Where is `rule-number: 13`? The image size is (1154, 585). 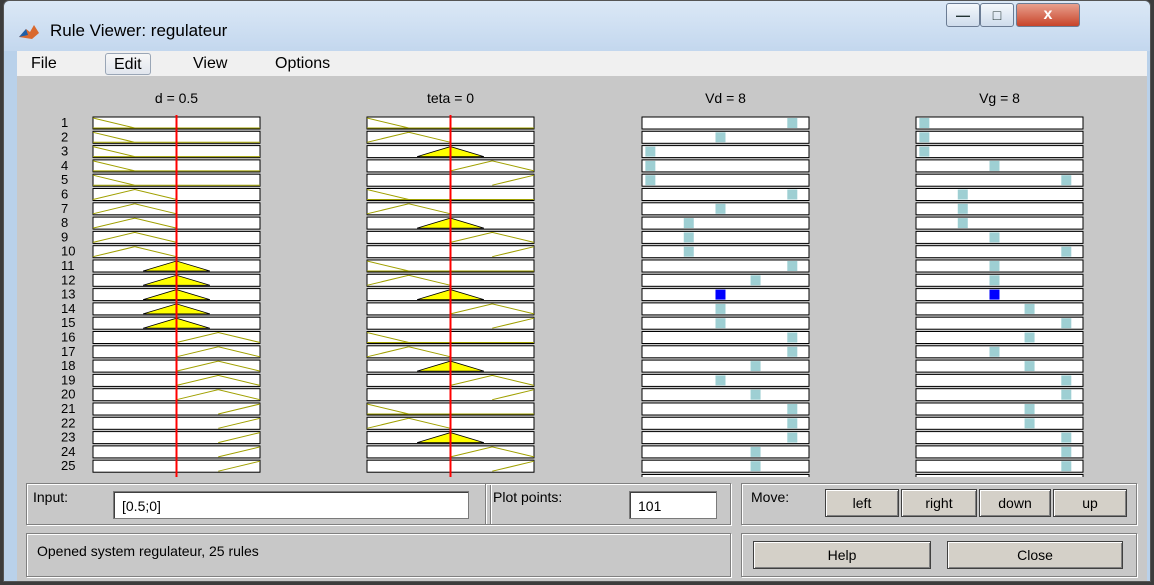
rule-number: 13 is located at coordinates (68, 294).